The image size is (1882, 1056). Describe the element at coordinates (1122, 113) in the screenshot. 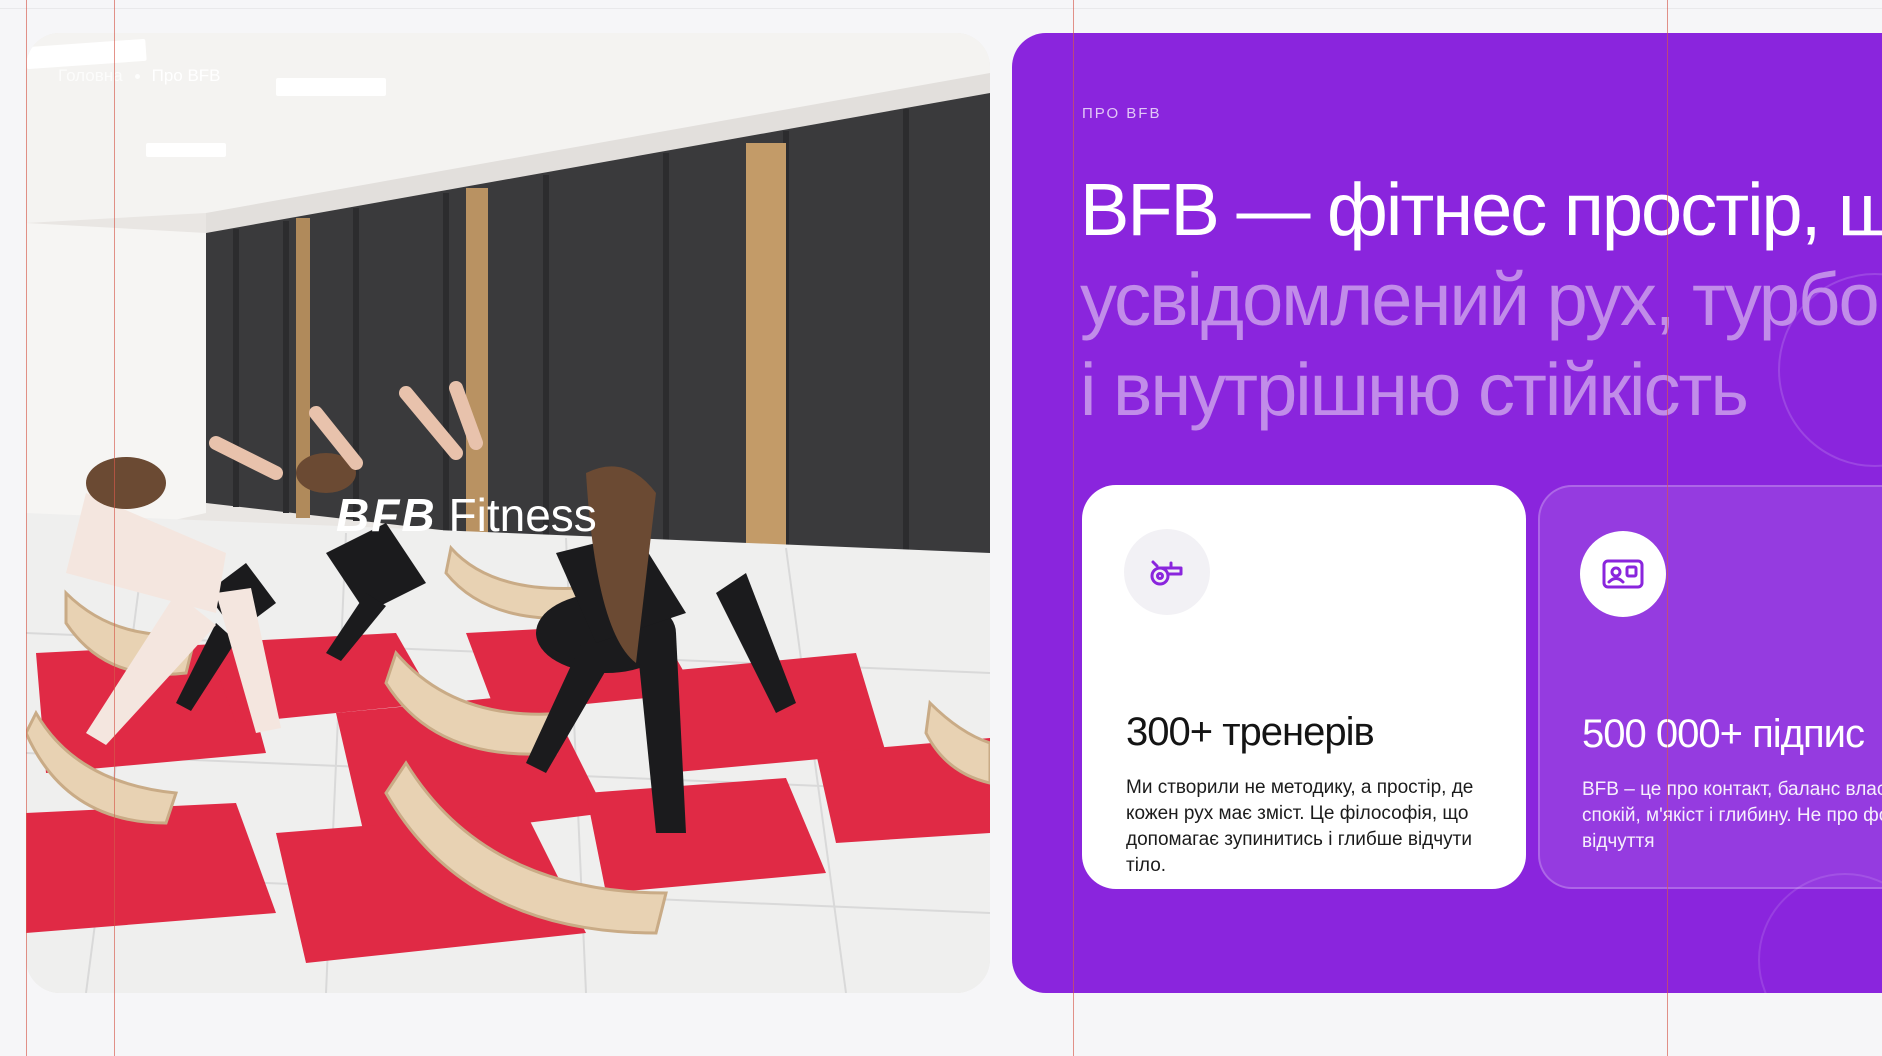

I see `section-eyebrow: ПРО BFB` at that location.